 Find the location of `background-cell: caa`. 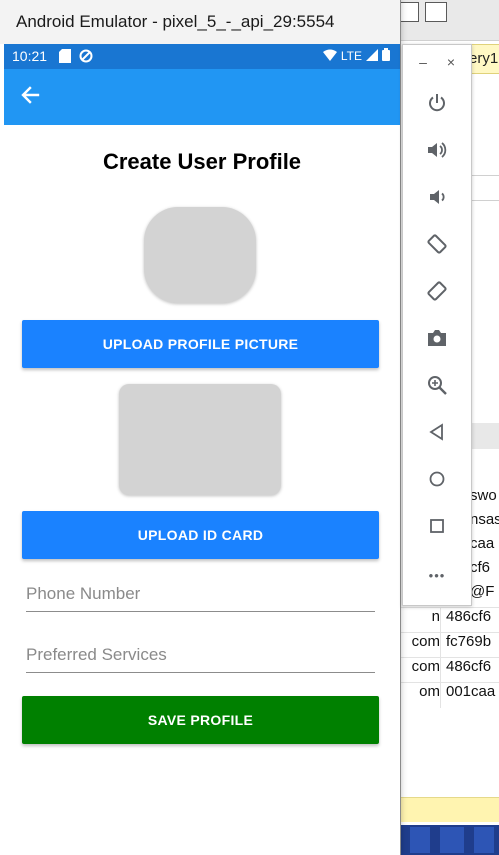

background-cell: caa is located at coordinates (482, 543).